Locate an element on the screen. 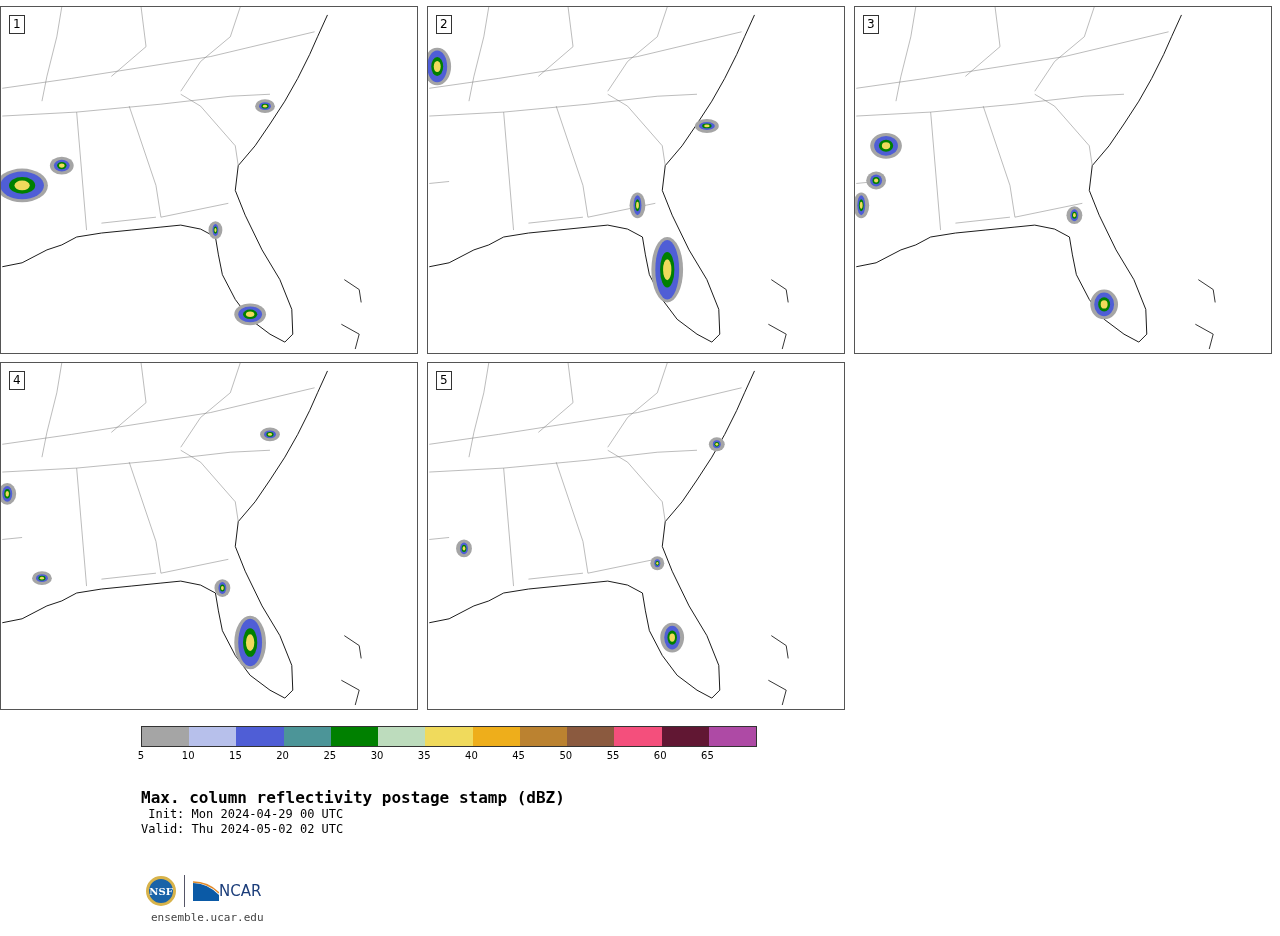 The image size is (1280, 936). swoosh-icon is located at coordinates (206, 891).